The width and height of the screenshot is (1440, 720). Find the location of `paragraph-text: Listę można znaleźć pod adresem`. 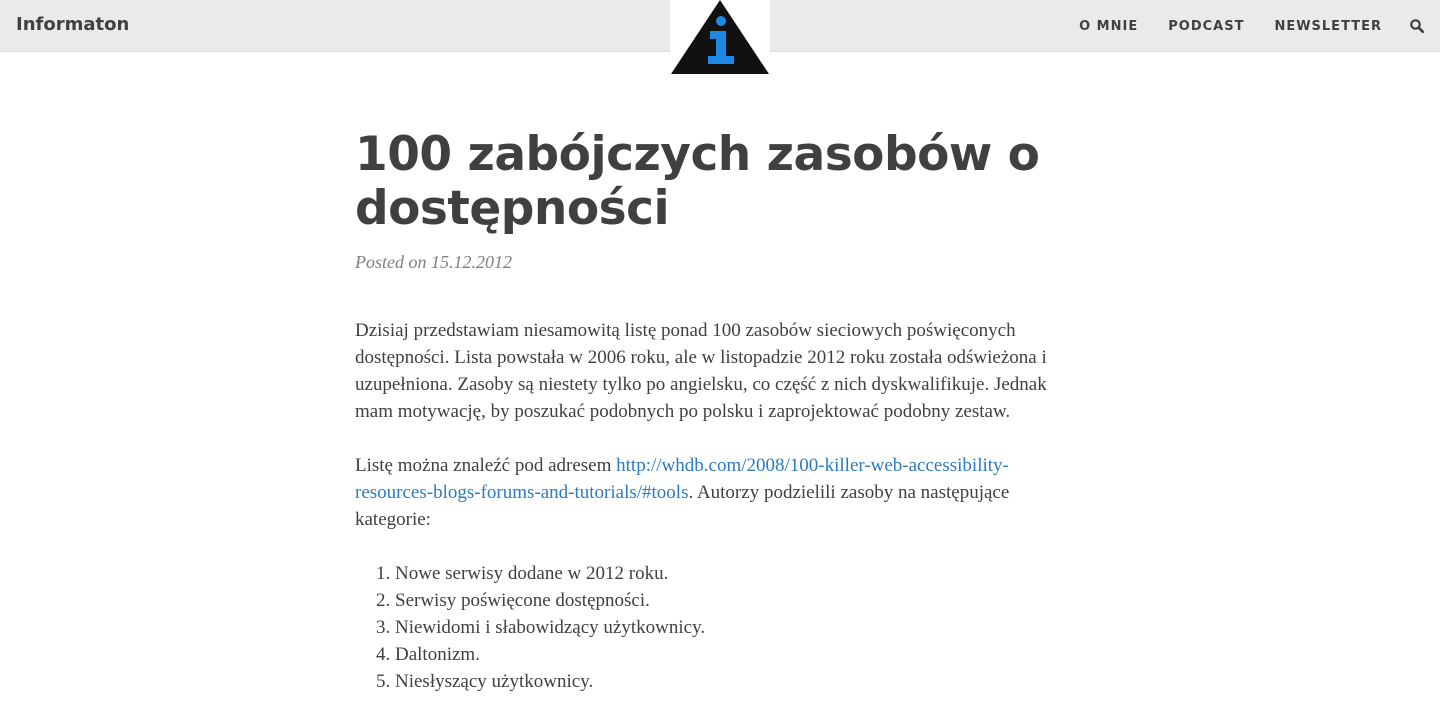

paragraph-text: Listę można znaleźć pod adresem is located at coordinates (486, 465).